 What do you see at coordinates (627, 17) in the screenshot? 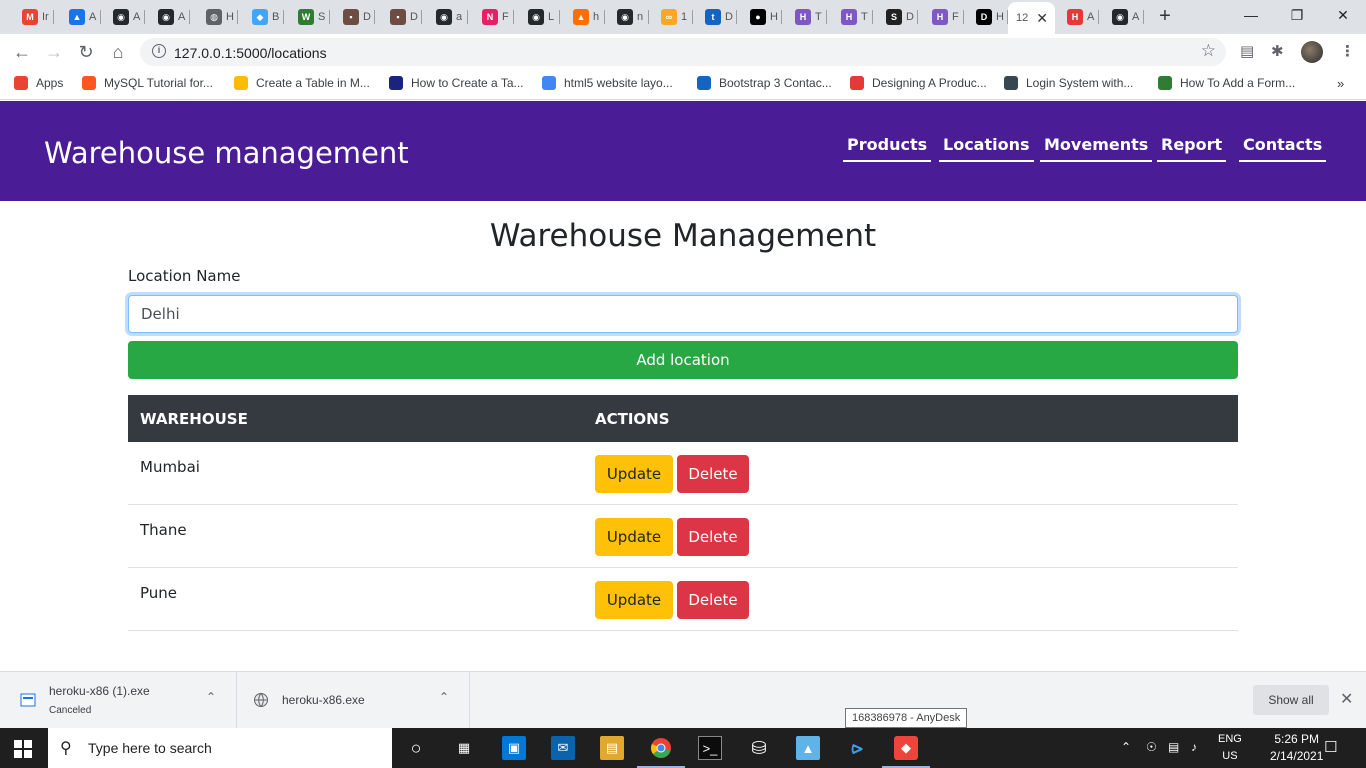
I see `browser-tab: ◉ n` at bounding box center [627, 17].